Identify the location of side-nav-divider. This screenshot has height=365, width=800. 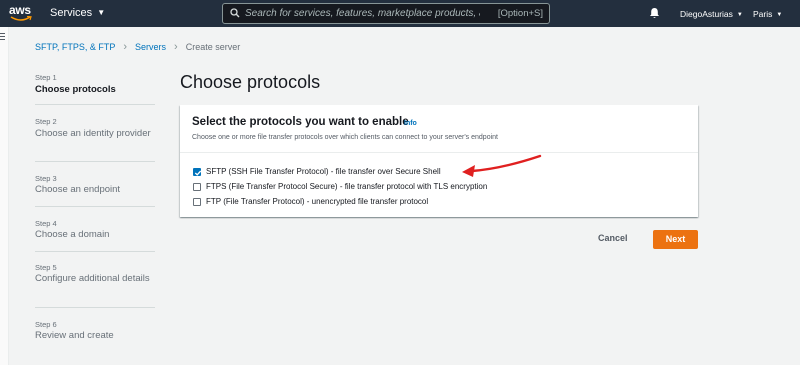
(8, 196).